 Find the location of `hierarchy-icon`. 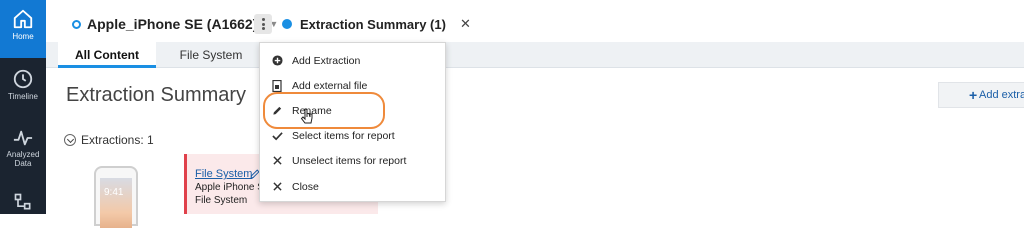

hierarchy-icon is located at coordinates (22, 201).